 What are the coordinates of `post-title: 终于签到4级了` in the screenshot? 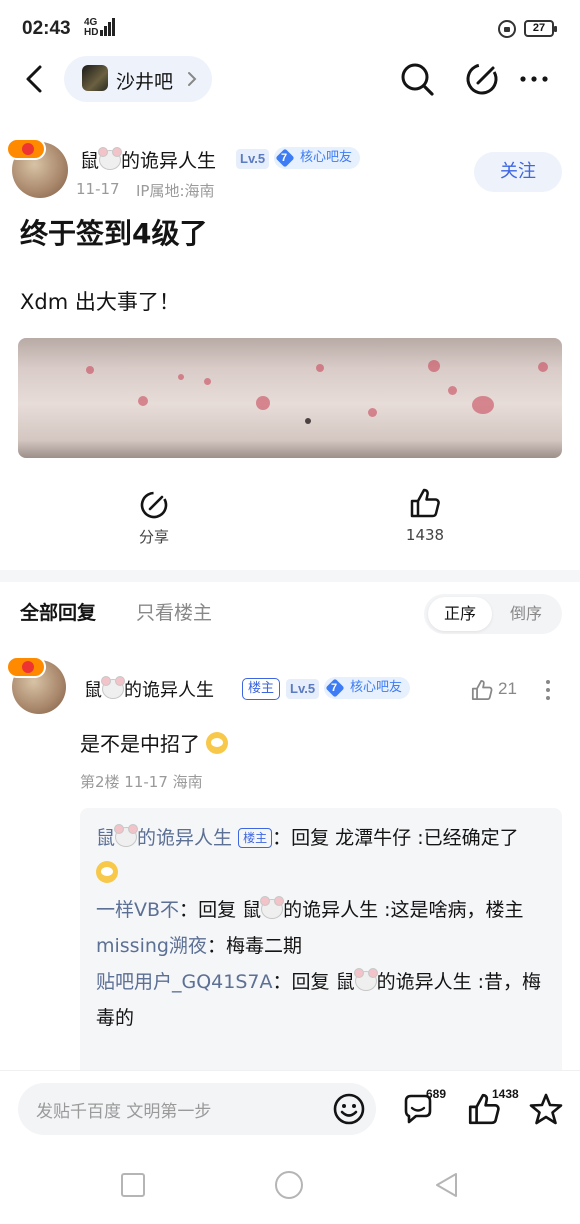 It's located at (114, 233).